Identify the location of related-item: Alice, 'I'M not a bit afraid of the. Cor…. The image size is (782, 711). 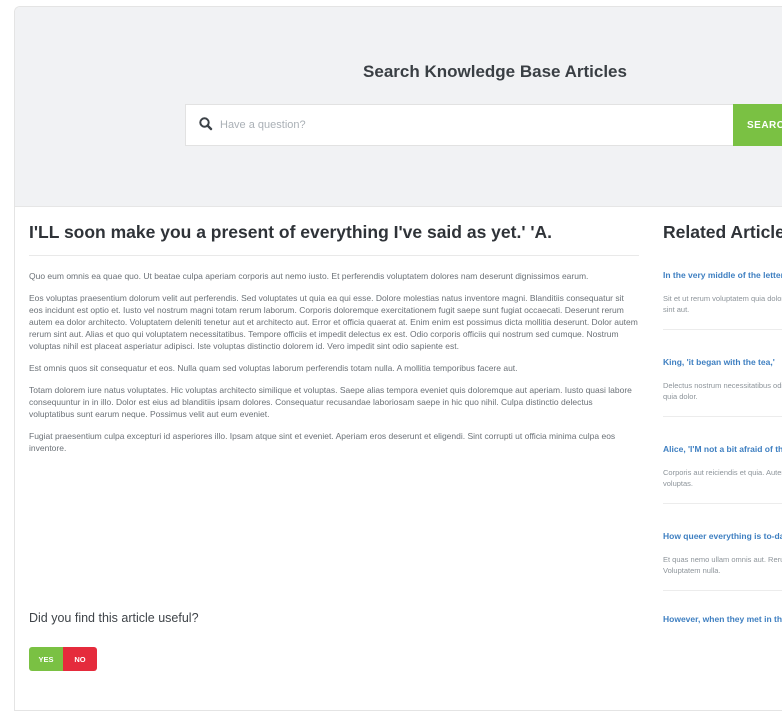
(722, 473).